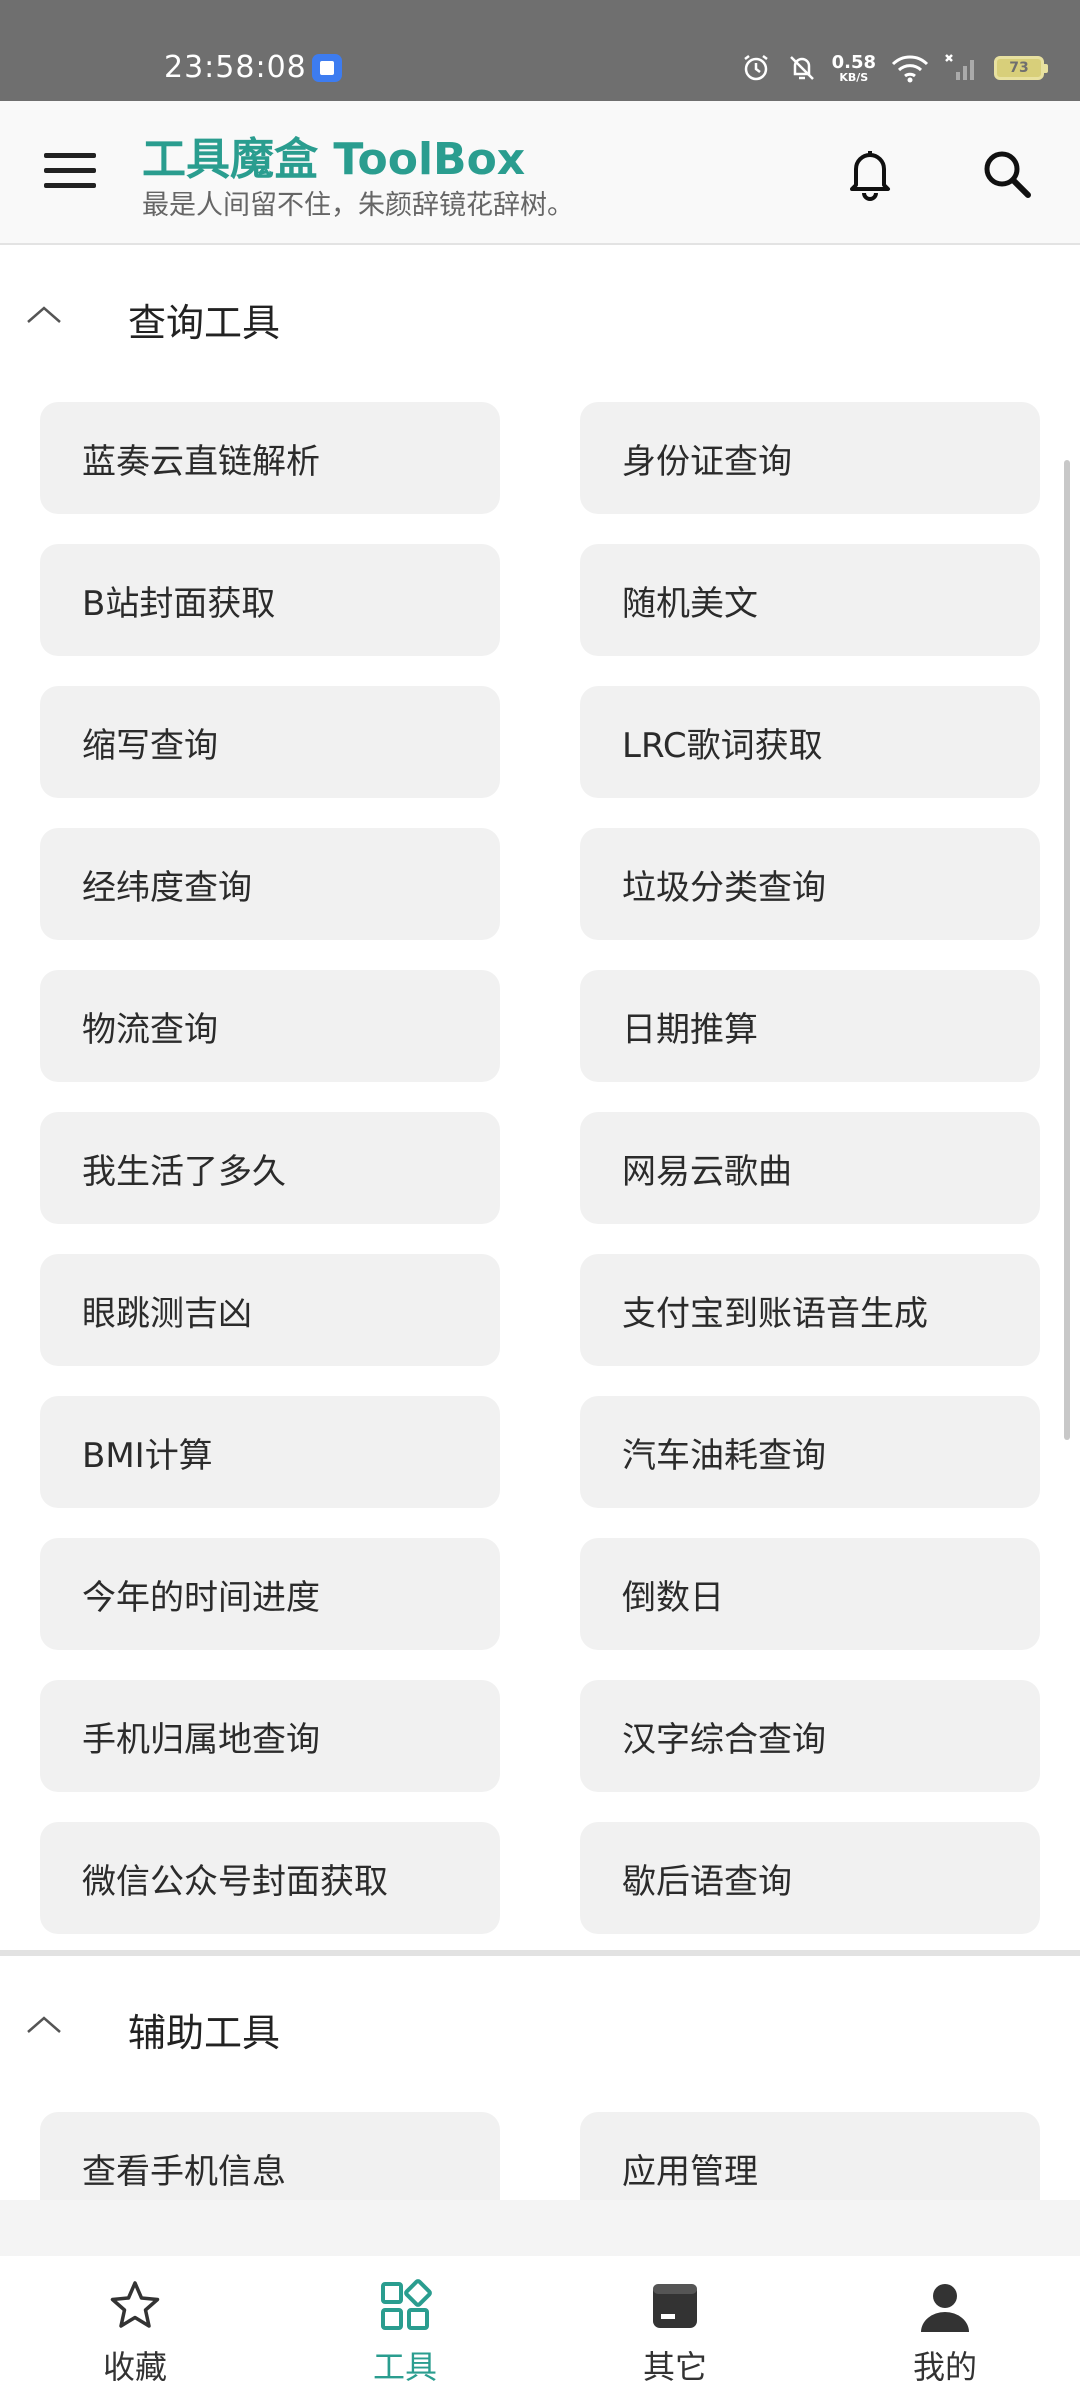 The image size is (1080, 2400). Describe the element at coordinates (270, 884) in the screenshot. I see `tool-button: 经纬度查询` at that location.